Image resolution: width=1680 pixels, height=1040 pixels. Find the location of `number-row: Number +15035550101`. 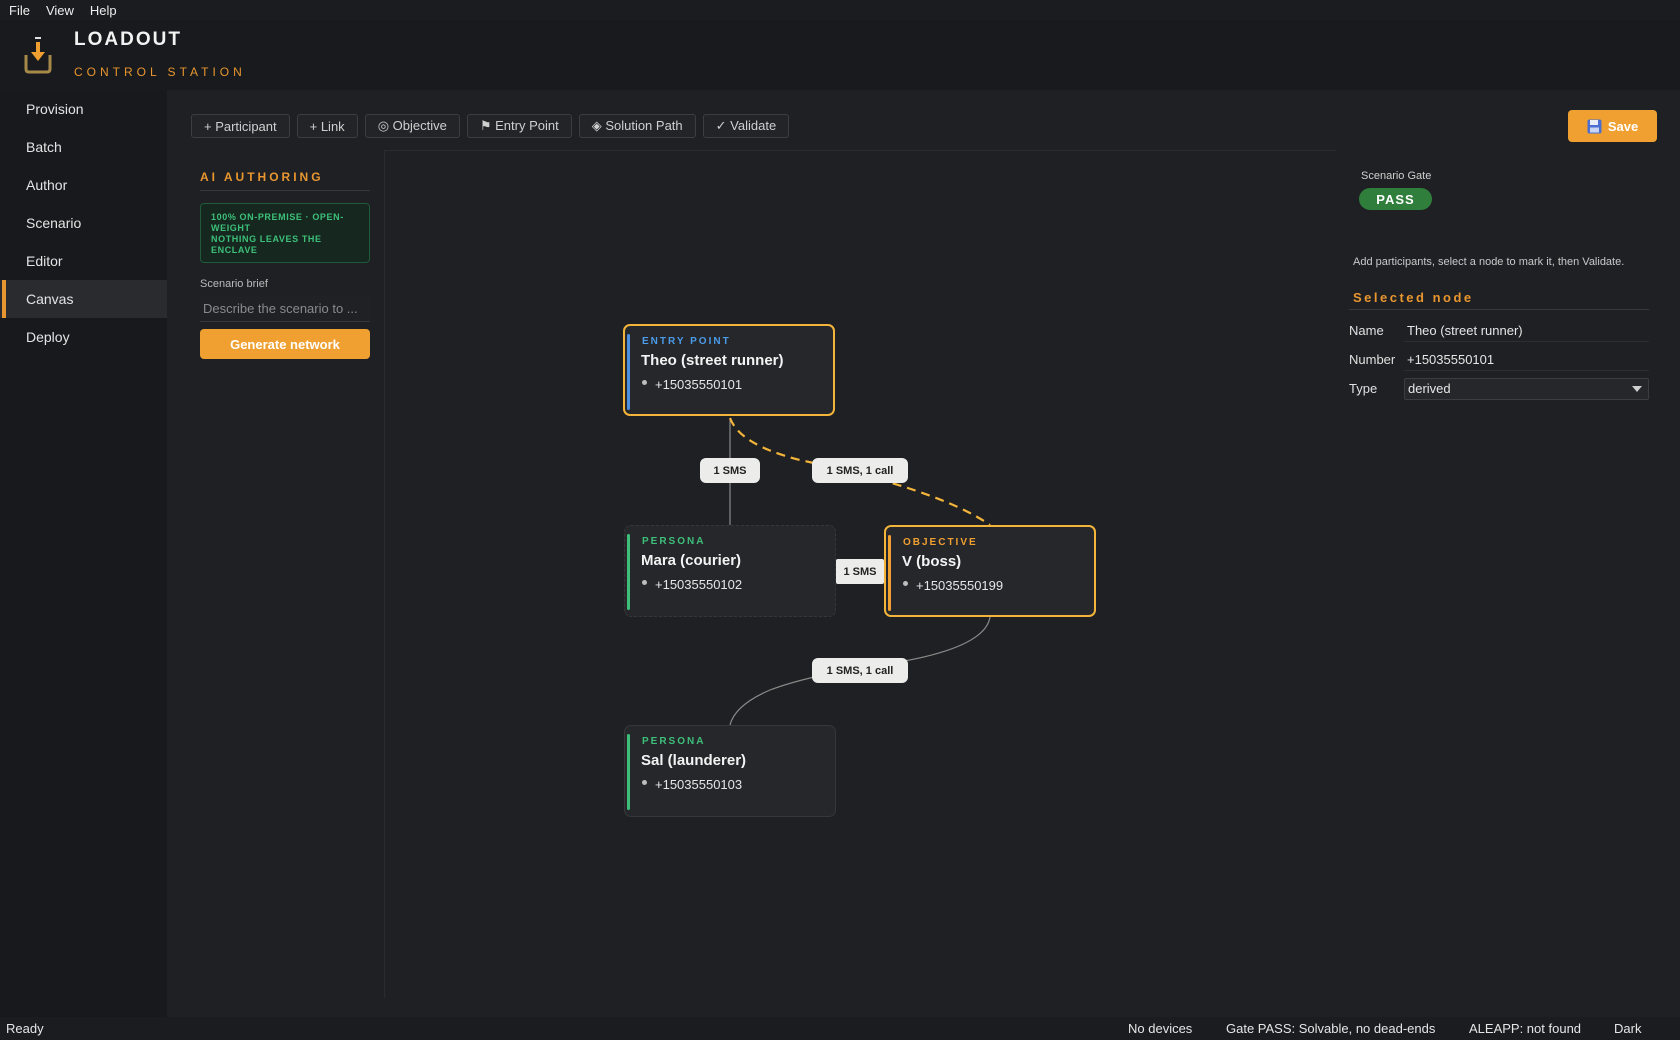

number-row: Number +15035550101 is located at coordinates (1499, 359).